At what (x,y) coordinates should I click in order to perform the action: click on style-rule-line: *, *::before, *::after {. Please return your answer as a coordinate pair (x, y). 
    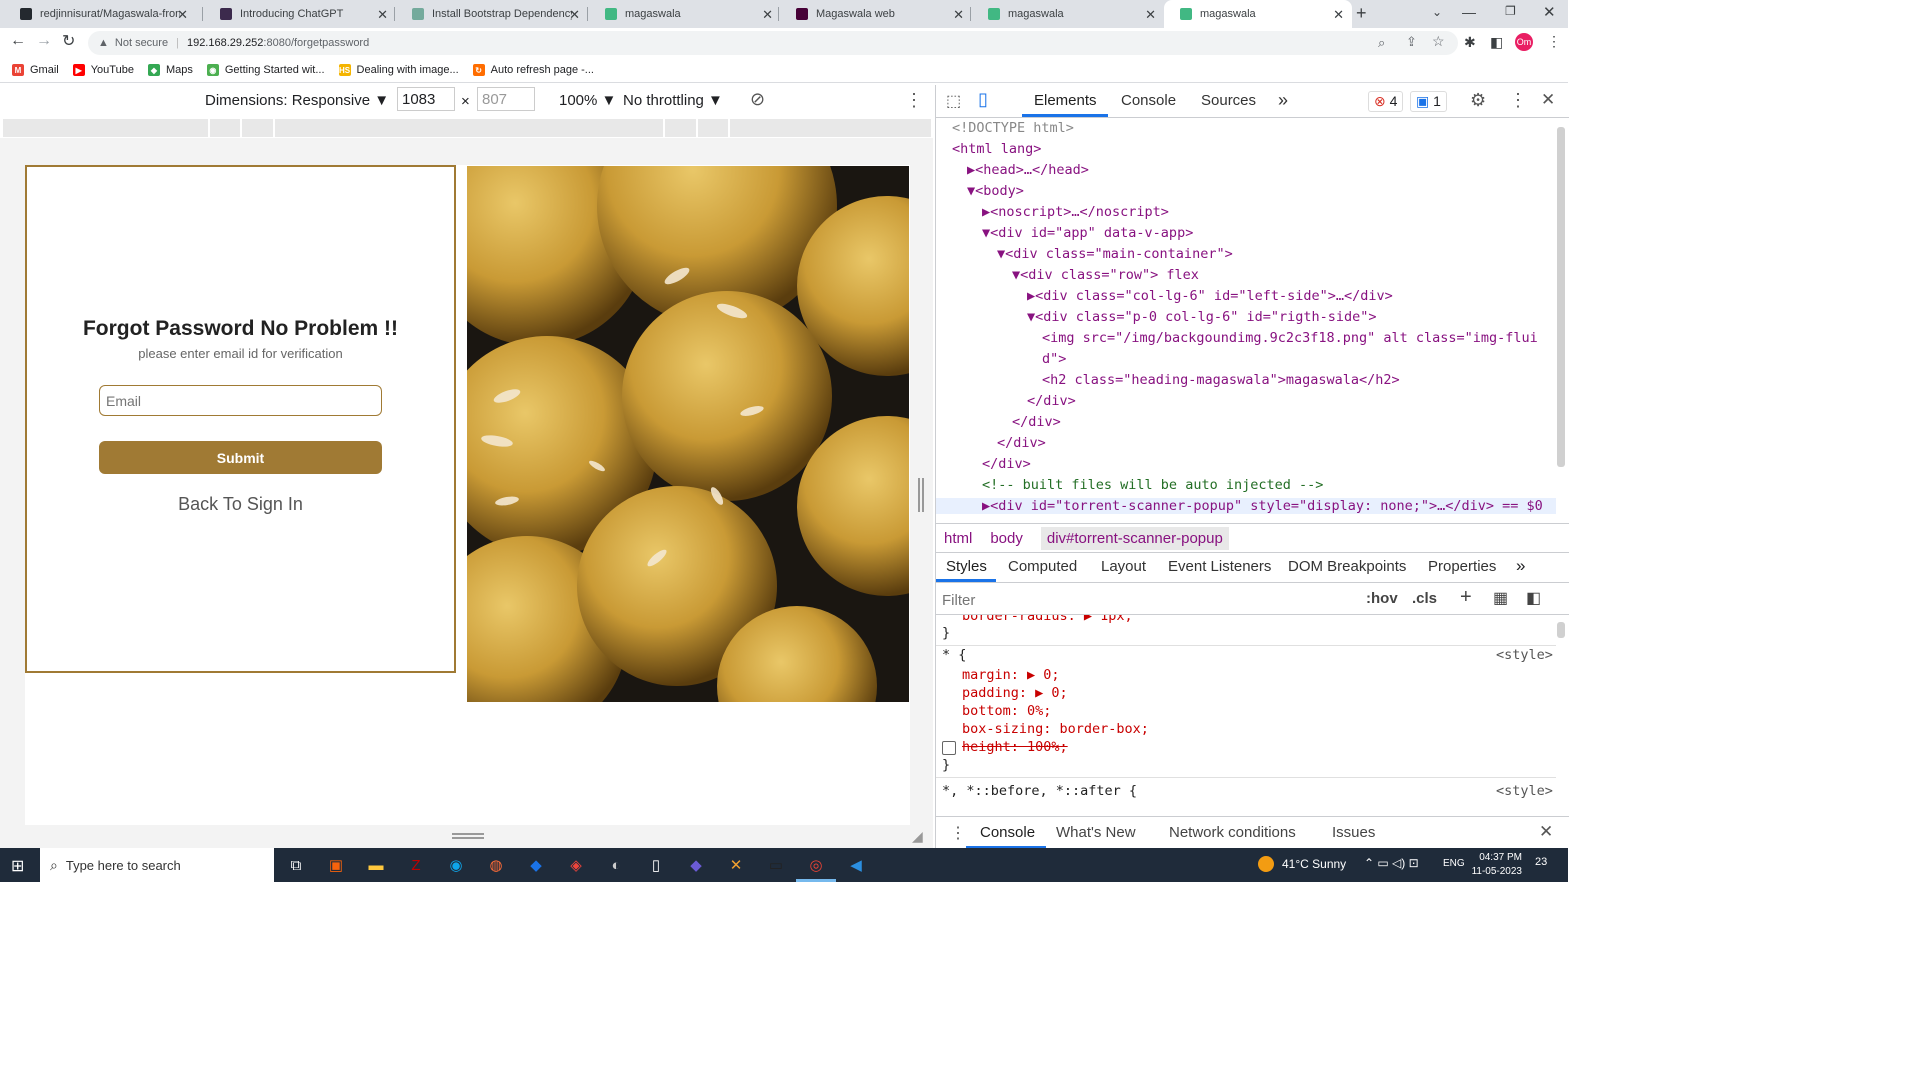
    Looking at the image, I should click on (1039, 791).